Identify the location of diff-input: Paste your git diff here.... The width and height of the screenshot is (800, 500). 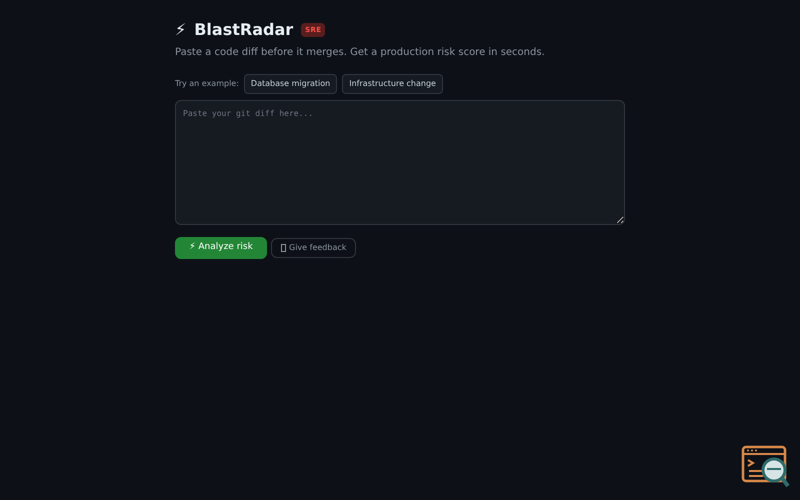
(400, 162).